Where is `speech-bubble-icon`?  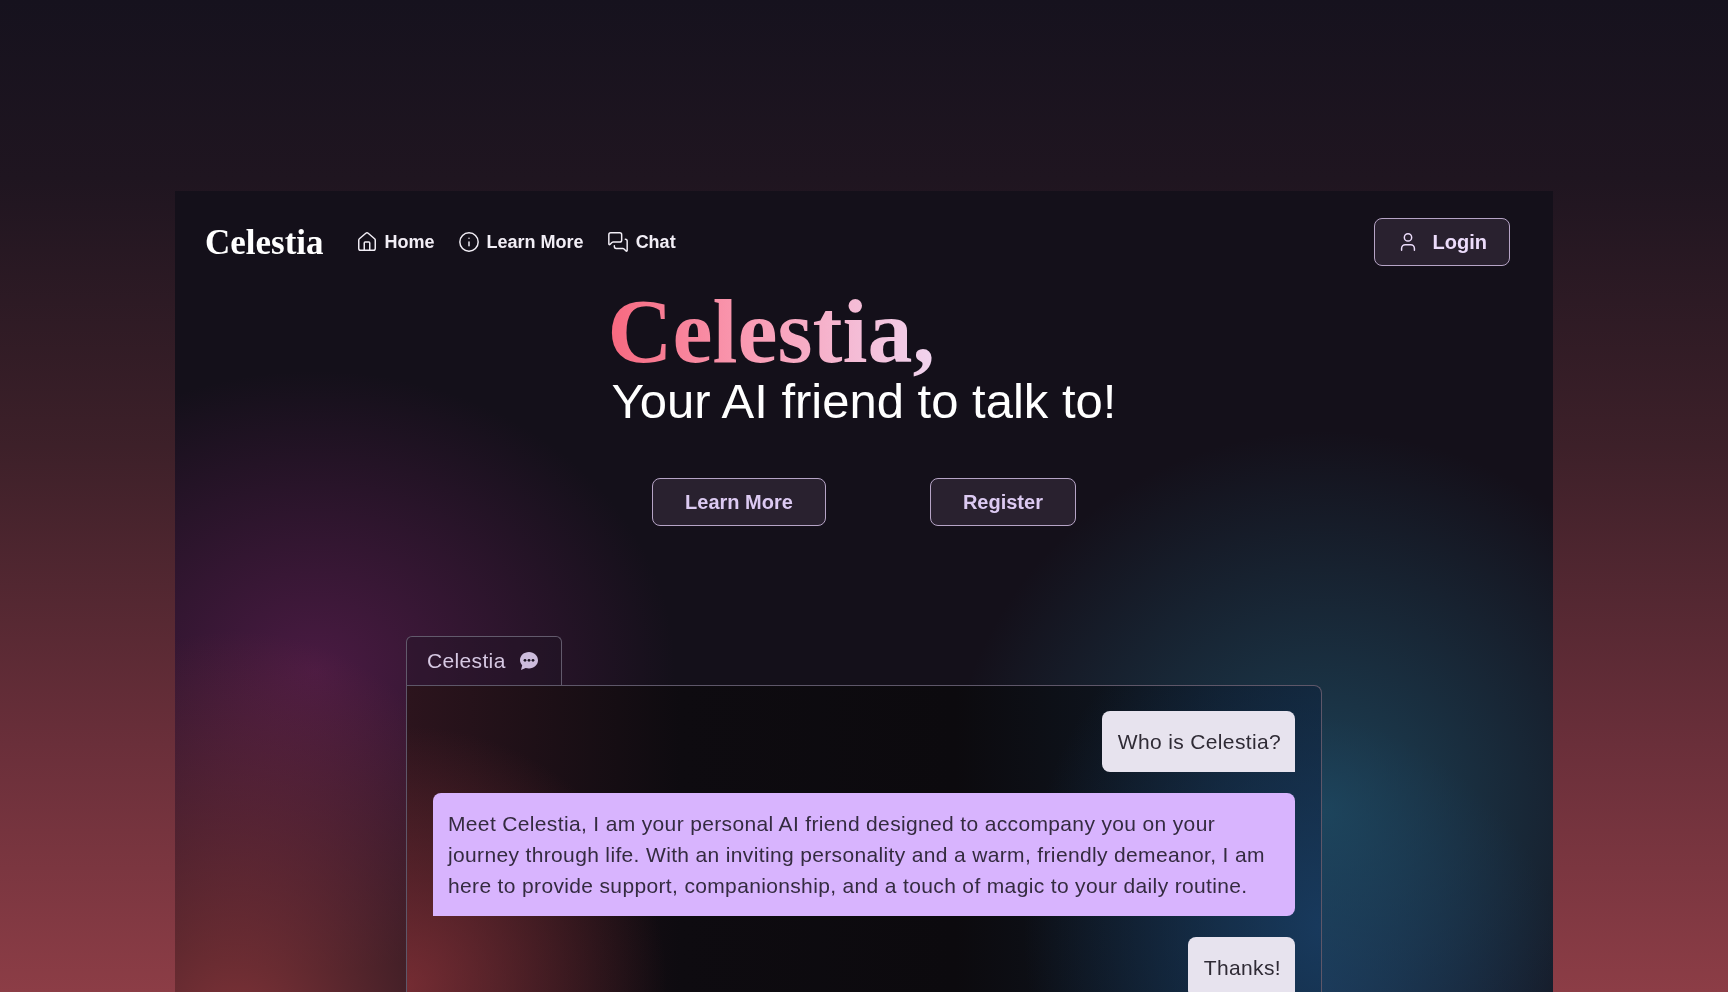 speech-bubble-icon is located at coordinates (528, 661).